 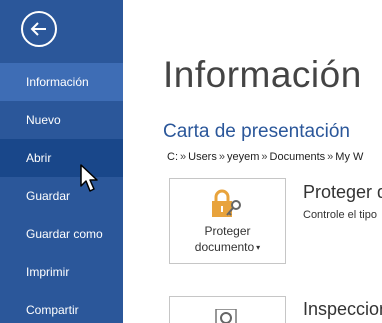 What do you see at coordinates (172, 157) in the screenshot?
I see `path-segment: C:` at bounding box center [172, 157].